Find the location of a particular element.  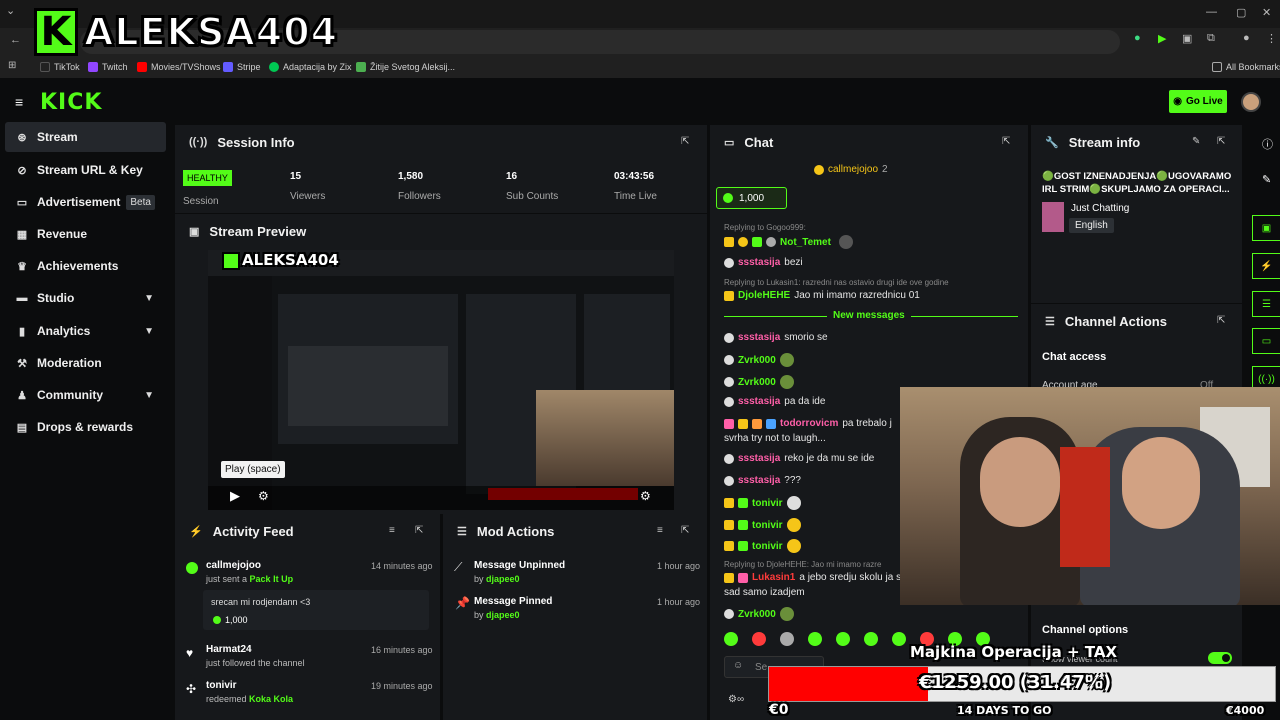

rail-list-icon: ☰ is located at coordinates (1266, 304).